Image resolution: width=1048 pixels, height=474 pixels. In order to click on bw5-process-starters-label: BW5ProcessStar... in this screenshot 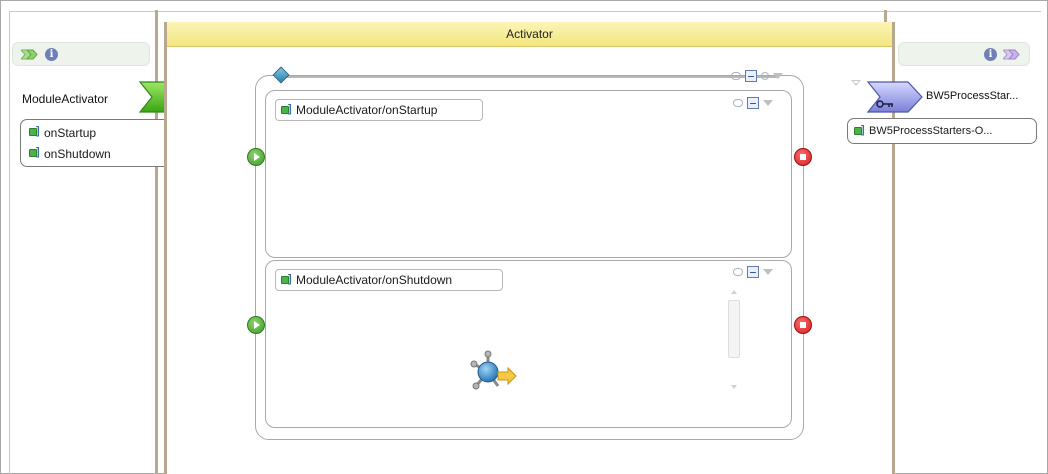, I will do `click(972, 96)`.